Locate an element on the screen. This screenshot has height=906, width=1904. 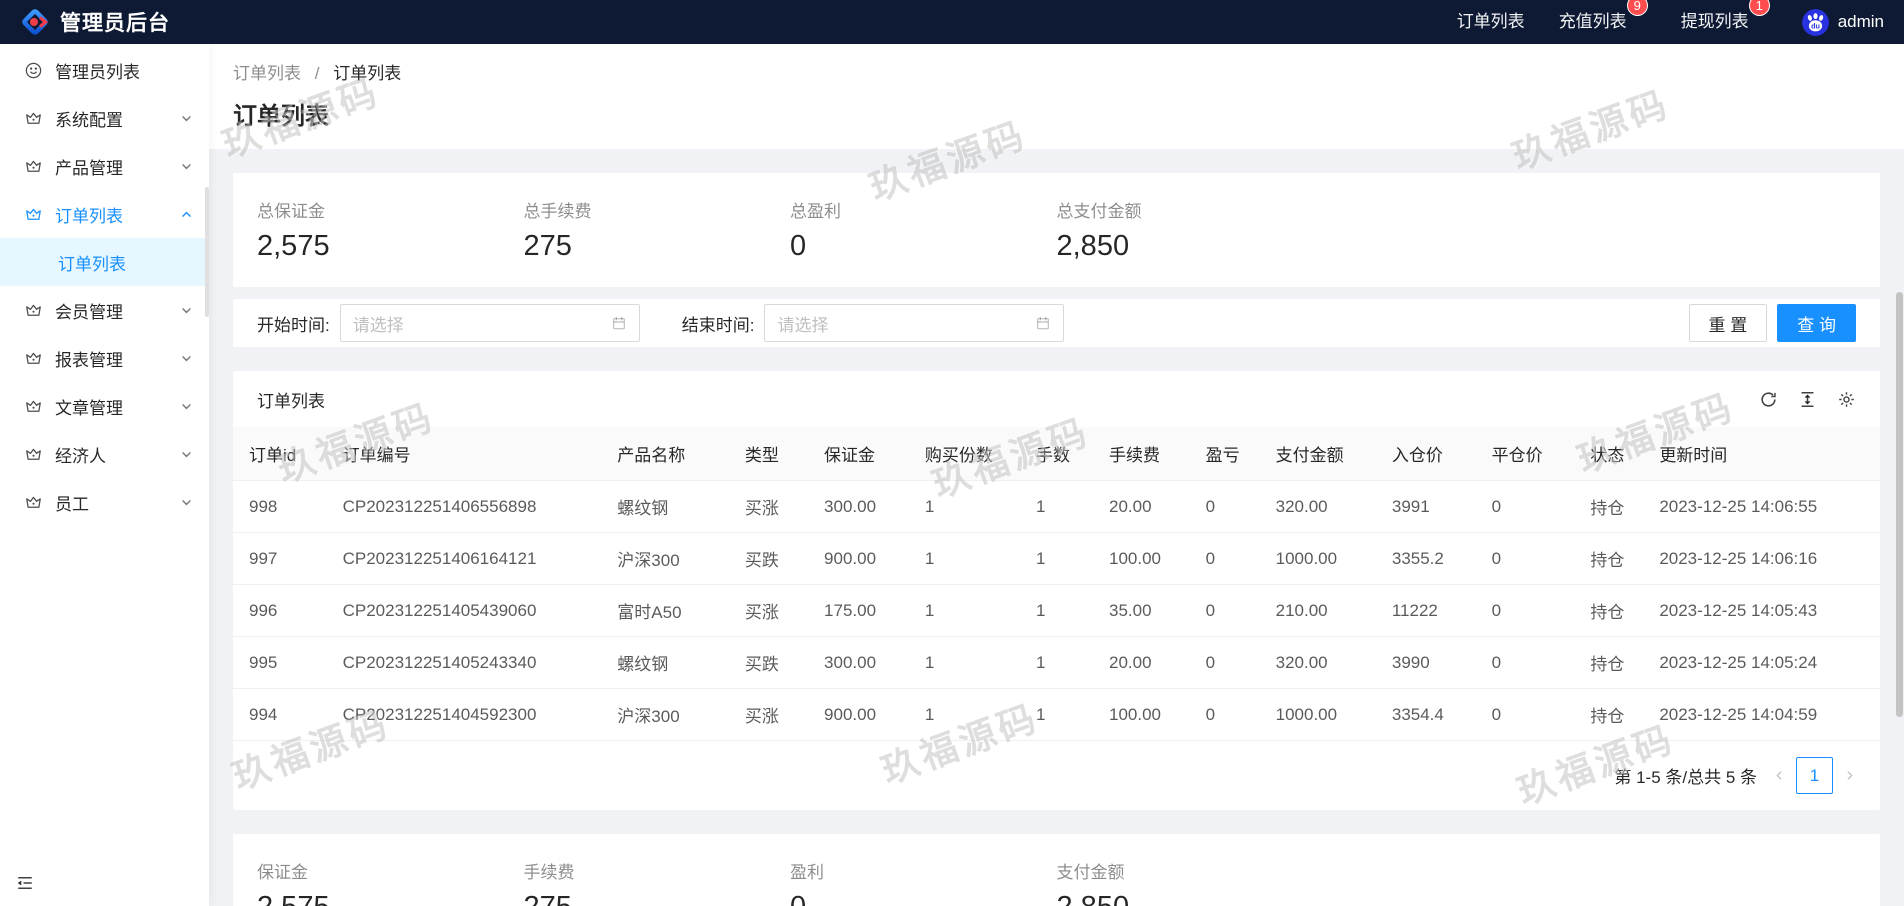
column-header: 保证金 is located at coordinates (858, 454).